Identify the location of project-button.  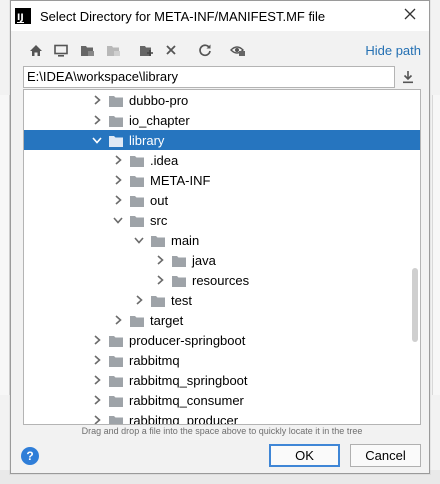
(87, 50).